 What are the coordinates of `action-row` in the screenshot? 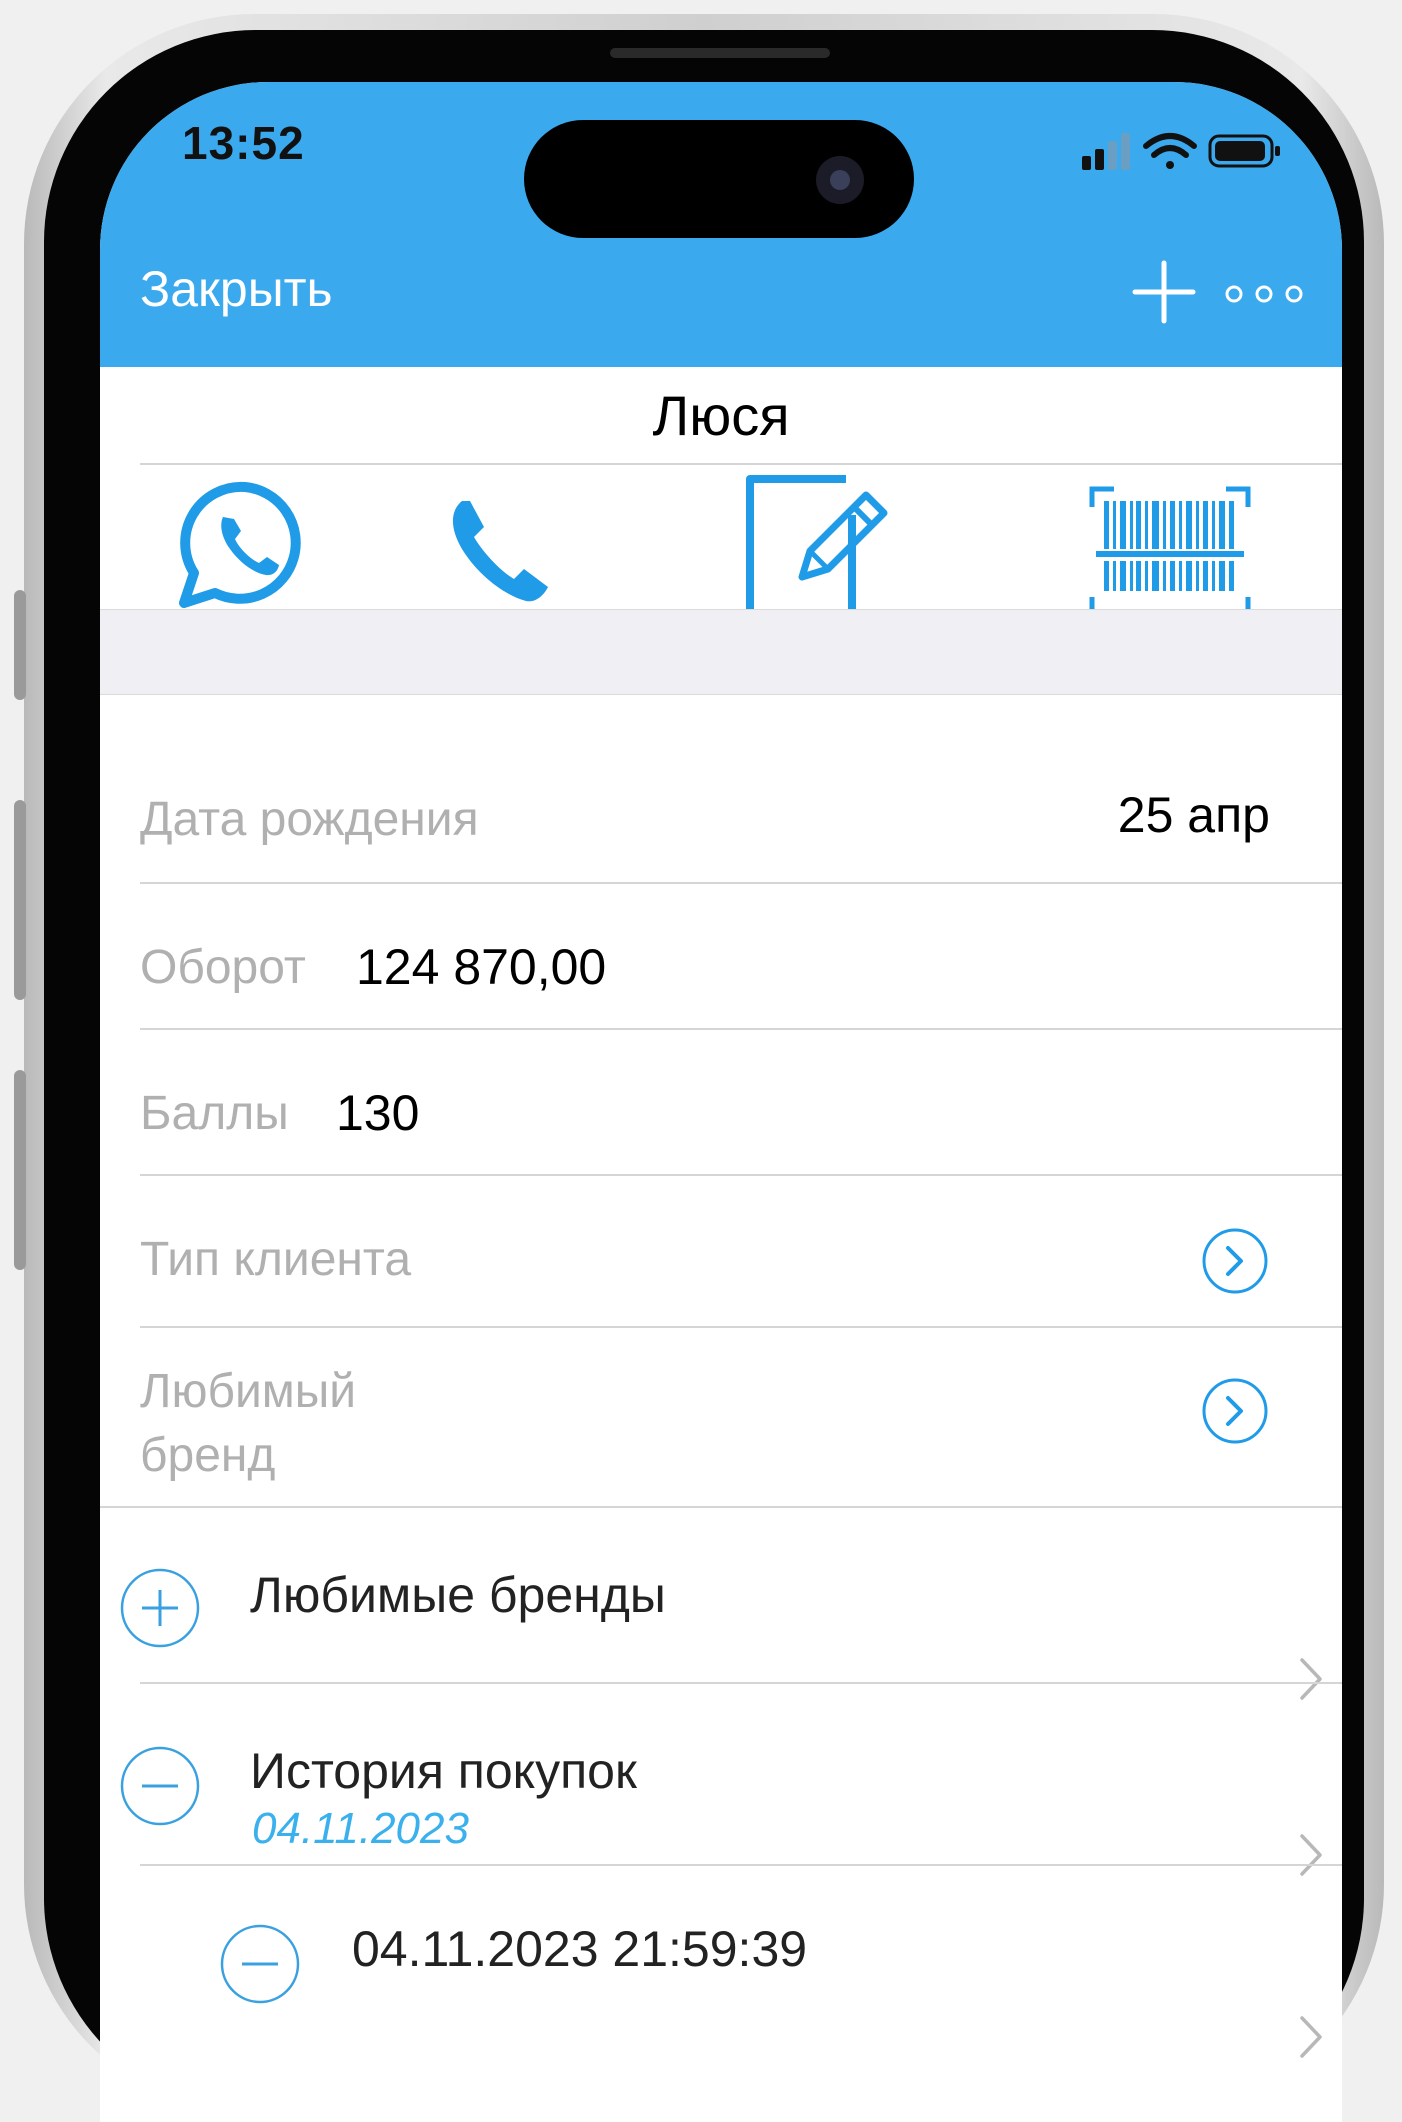 It's located at (721, 542).